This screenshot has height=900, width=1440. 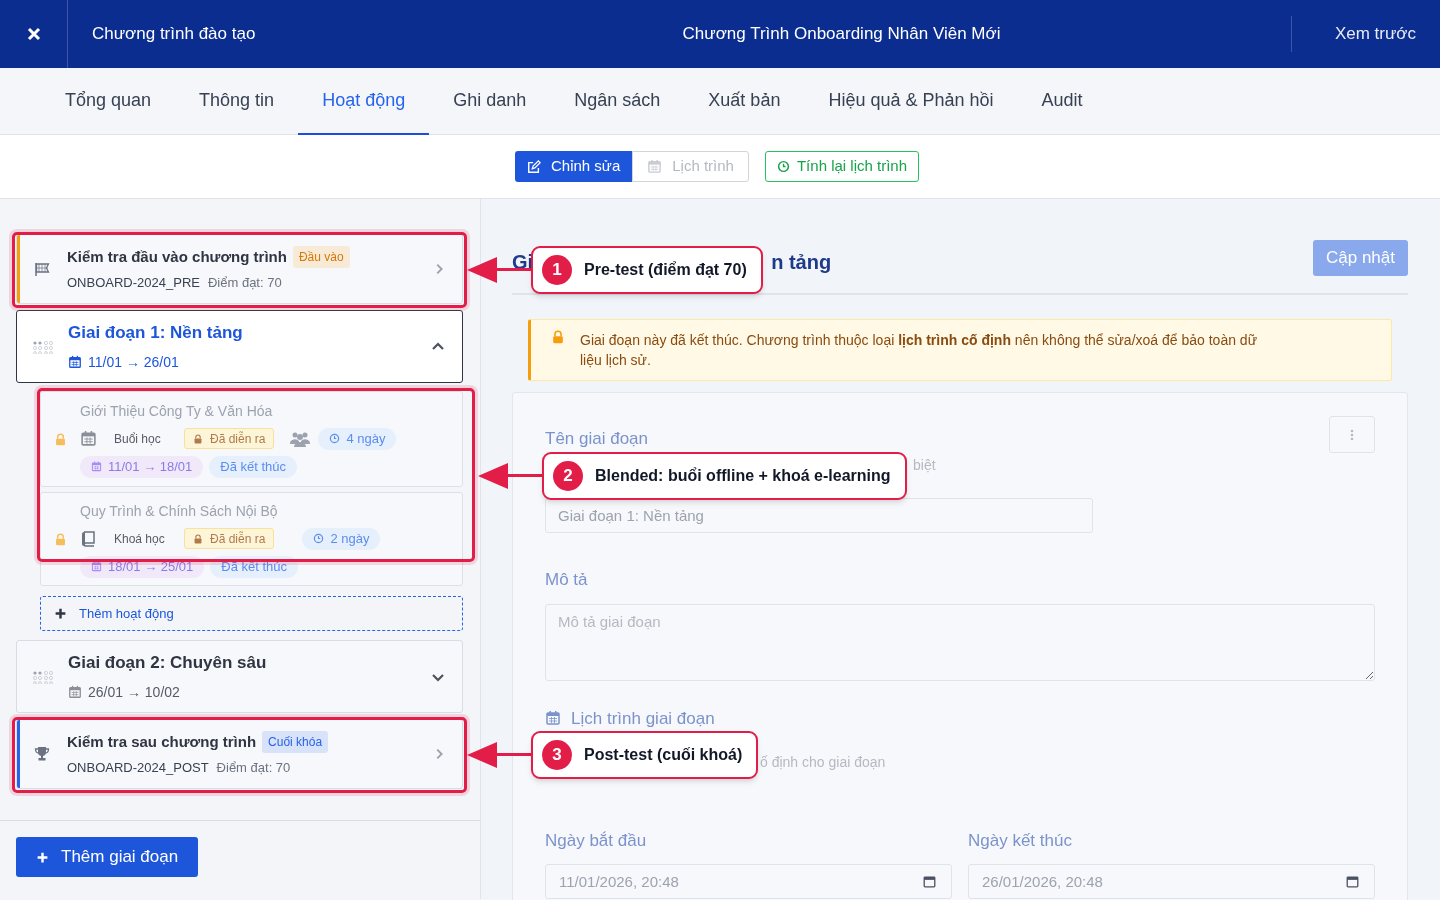 What do you see at coordinates (138, 768) in the screenshot?
I see `test-code: ONBOARD-2024_POST` at bounding box center [138, 768].